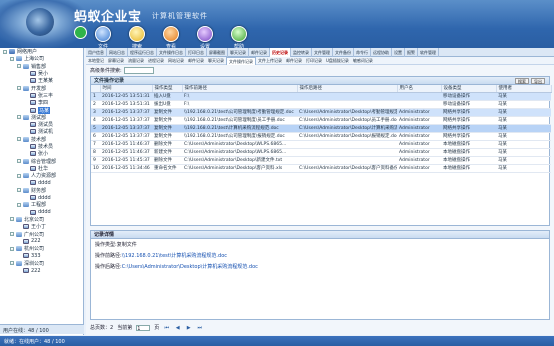 The height and width of the screenshot is (346, 554). Describe the element at coordinates (80, 32) in the screenshot. I see `home-icon` at that location.